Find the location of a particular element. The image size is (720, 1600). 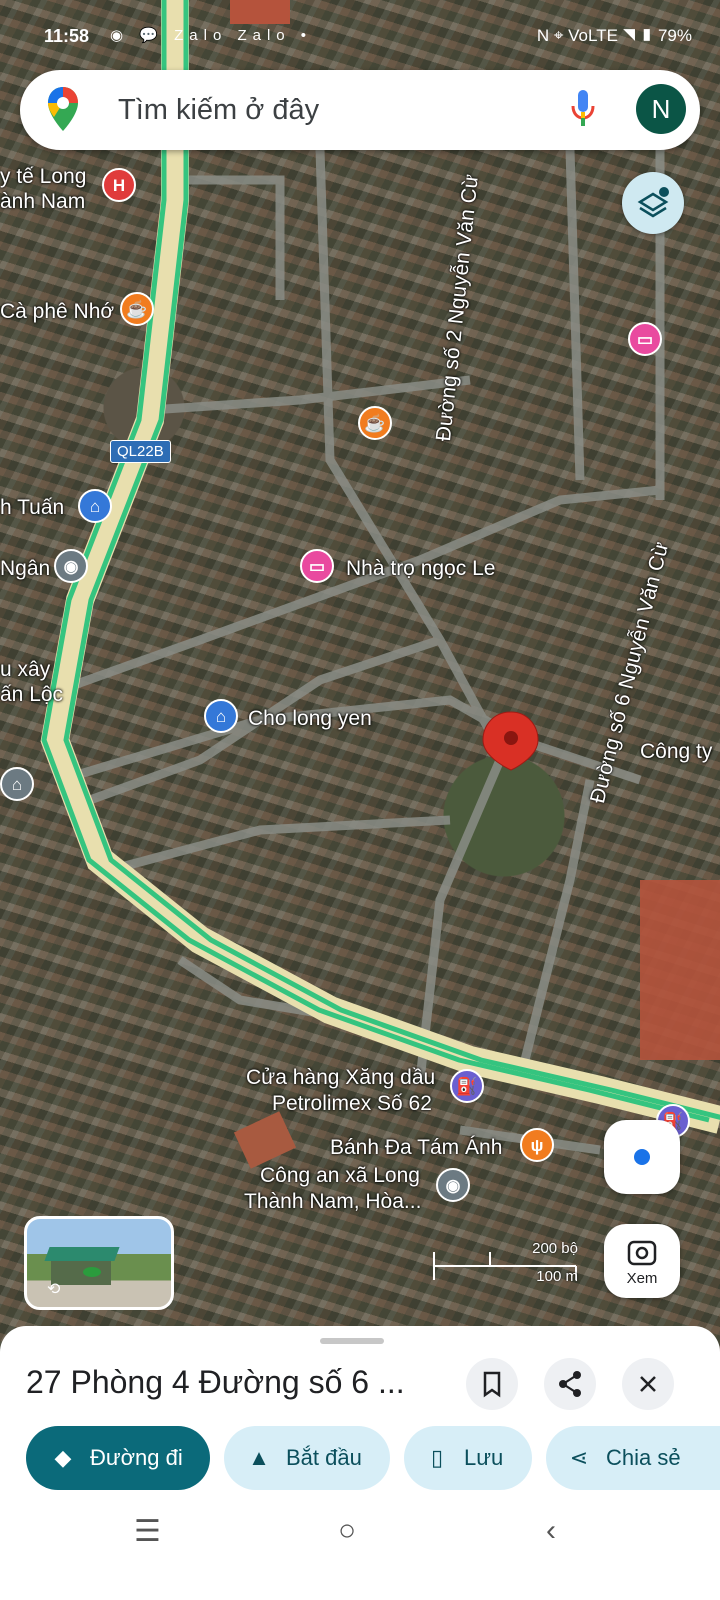

lens-button: Xem is located at coordinates (642, 1261).